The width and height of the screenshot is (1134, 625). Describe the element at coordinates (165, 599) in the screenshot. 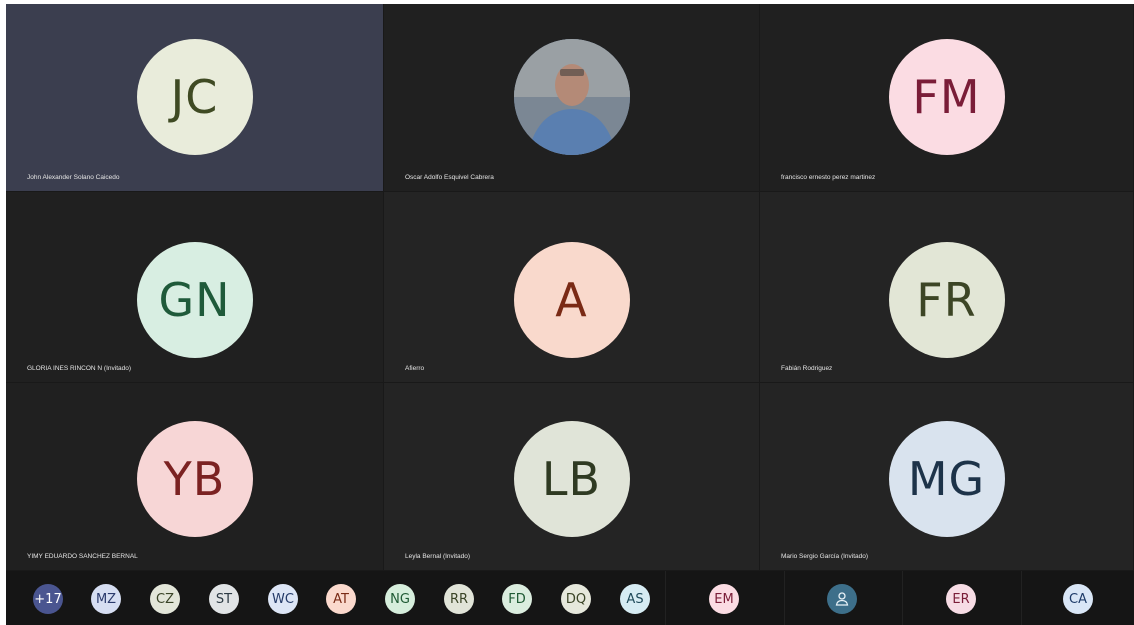

I see `tray-avatar: CZ` at that location.